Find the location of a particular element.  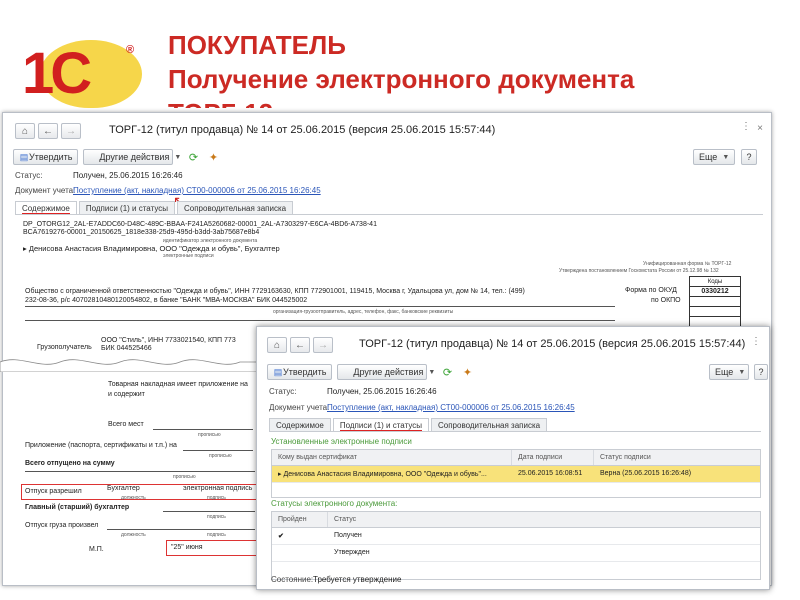

1c-logo: 1С ® is located at coordinates (82, 74).